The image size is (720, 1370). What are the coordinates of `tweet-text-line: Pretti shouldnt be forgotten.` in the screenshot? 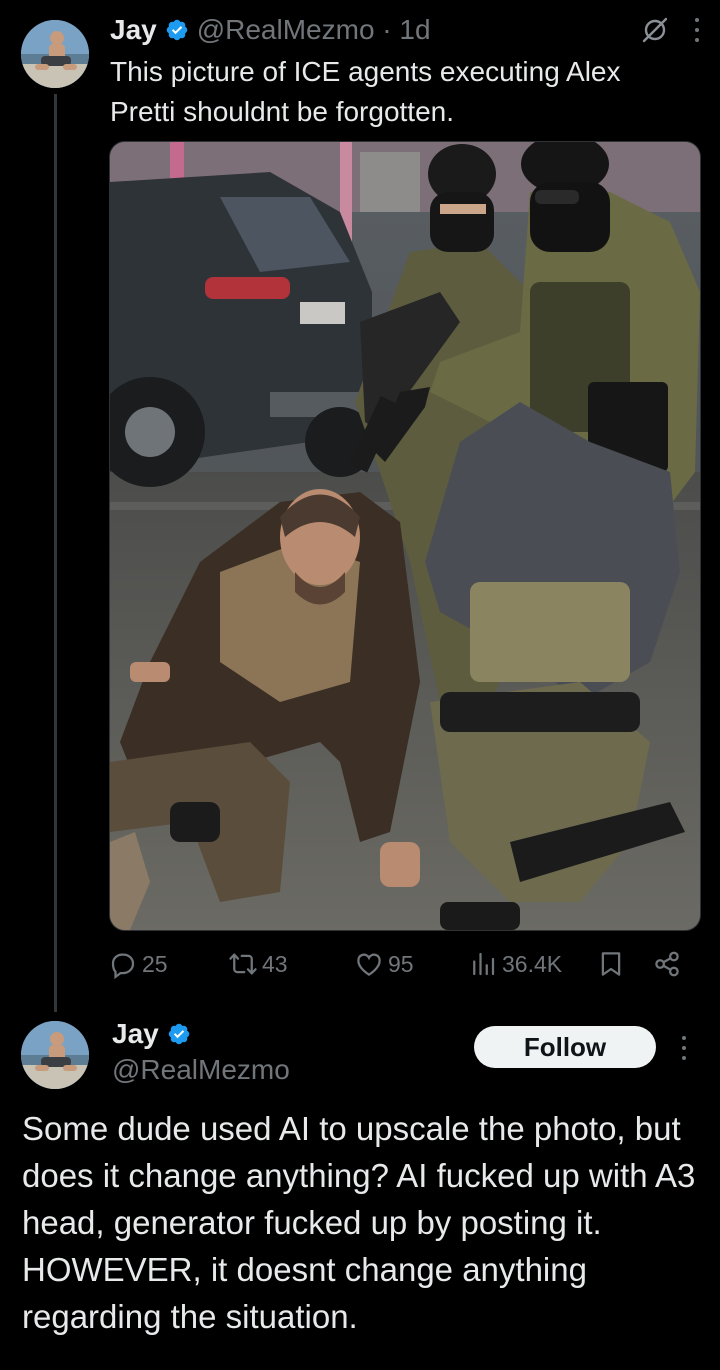 It's located at (282, 111).